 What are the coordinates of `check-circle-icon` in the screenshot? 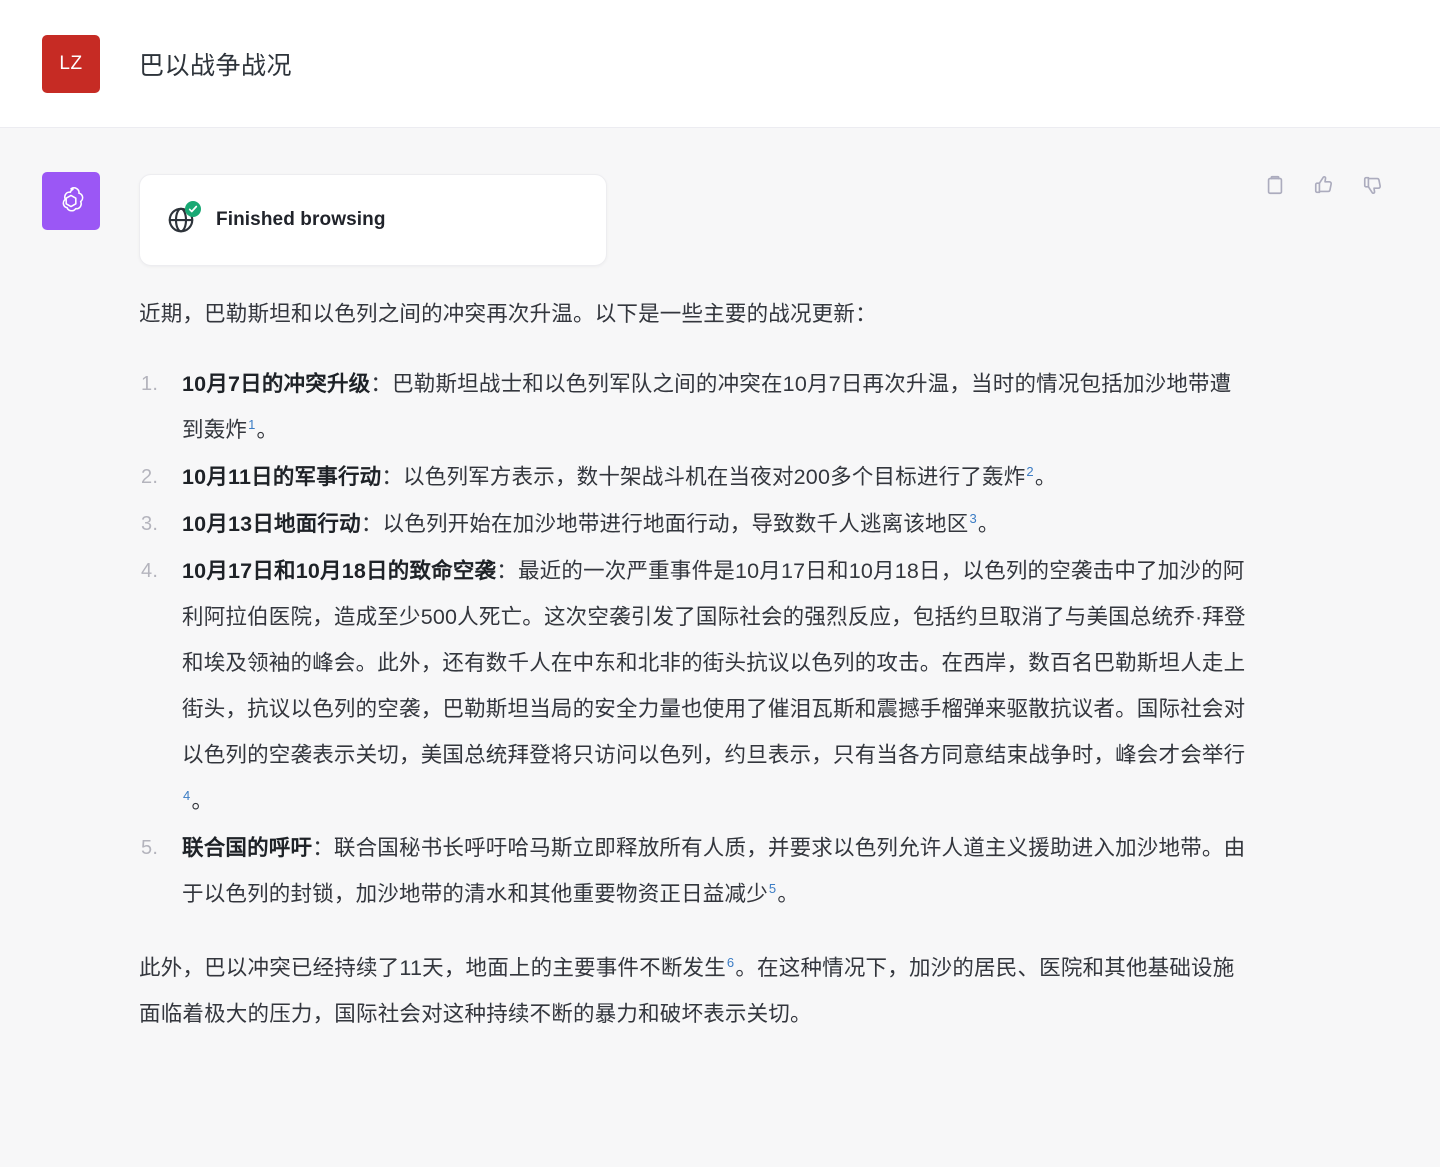 It's located at (193, 209).